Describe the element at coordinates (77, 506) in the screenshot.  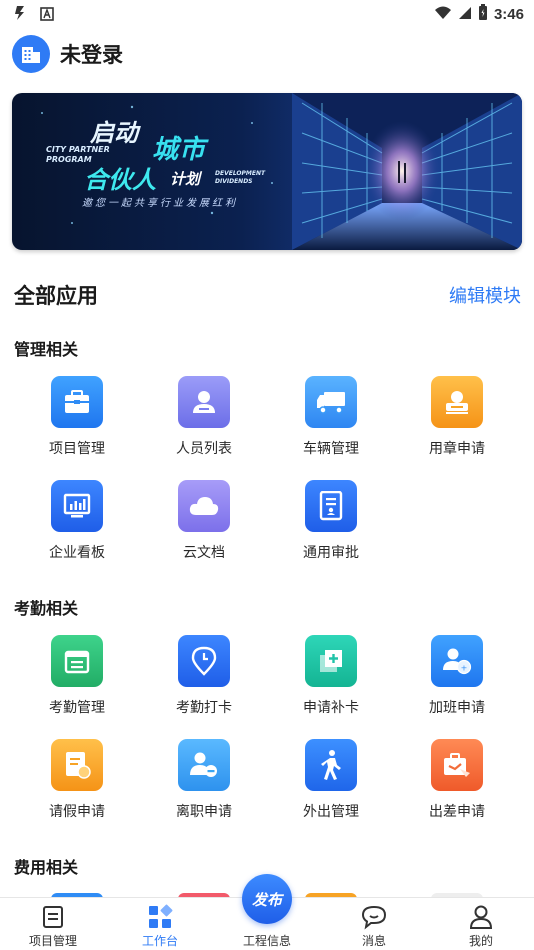
I see `dashboard-icon` at that location.